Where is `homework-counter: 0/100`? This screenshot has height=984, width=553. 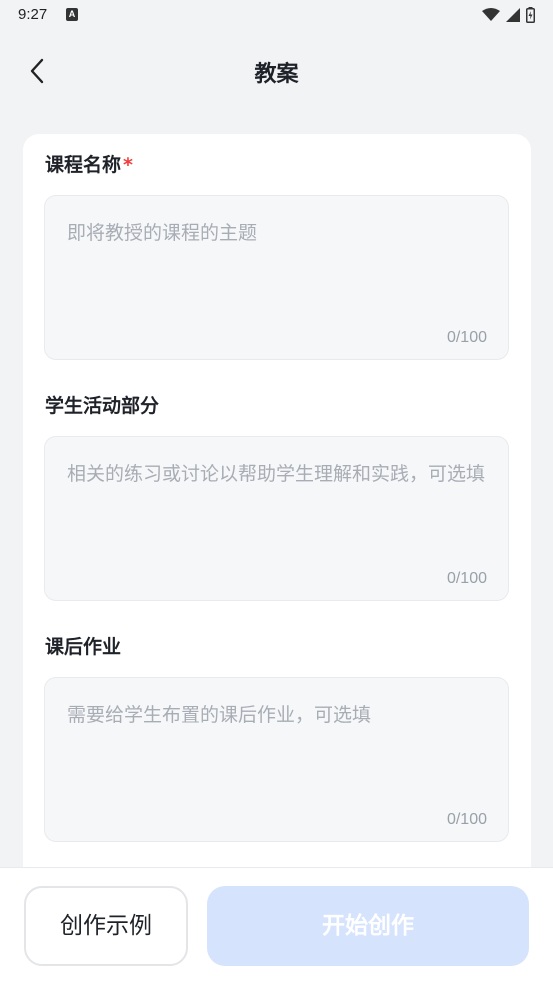 homework-counter: 0/100 is located at coordinates (466, 819).